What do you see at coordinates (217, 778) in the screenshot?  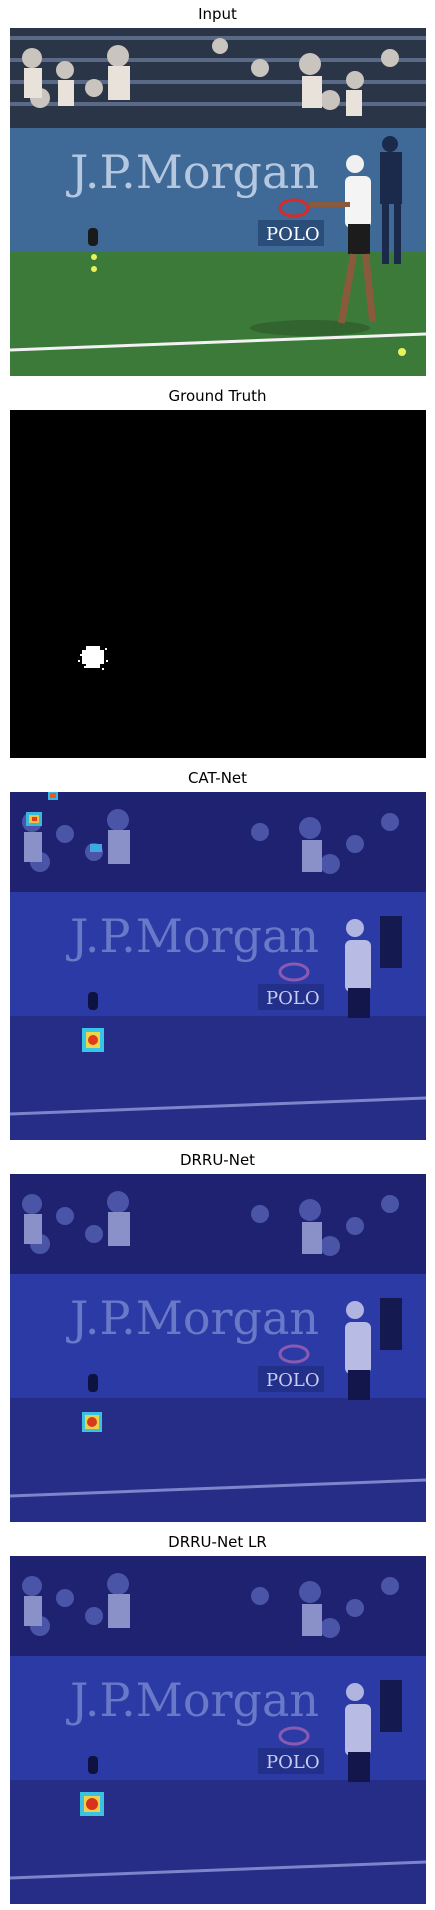 I see `panel-title: CAT-Net` at bounding box center [217, 778].